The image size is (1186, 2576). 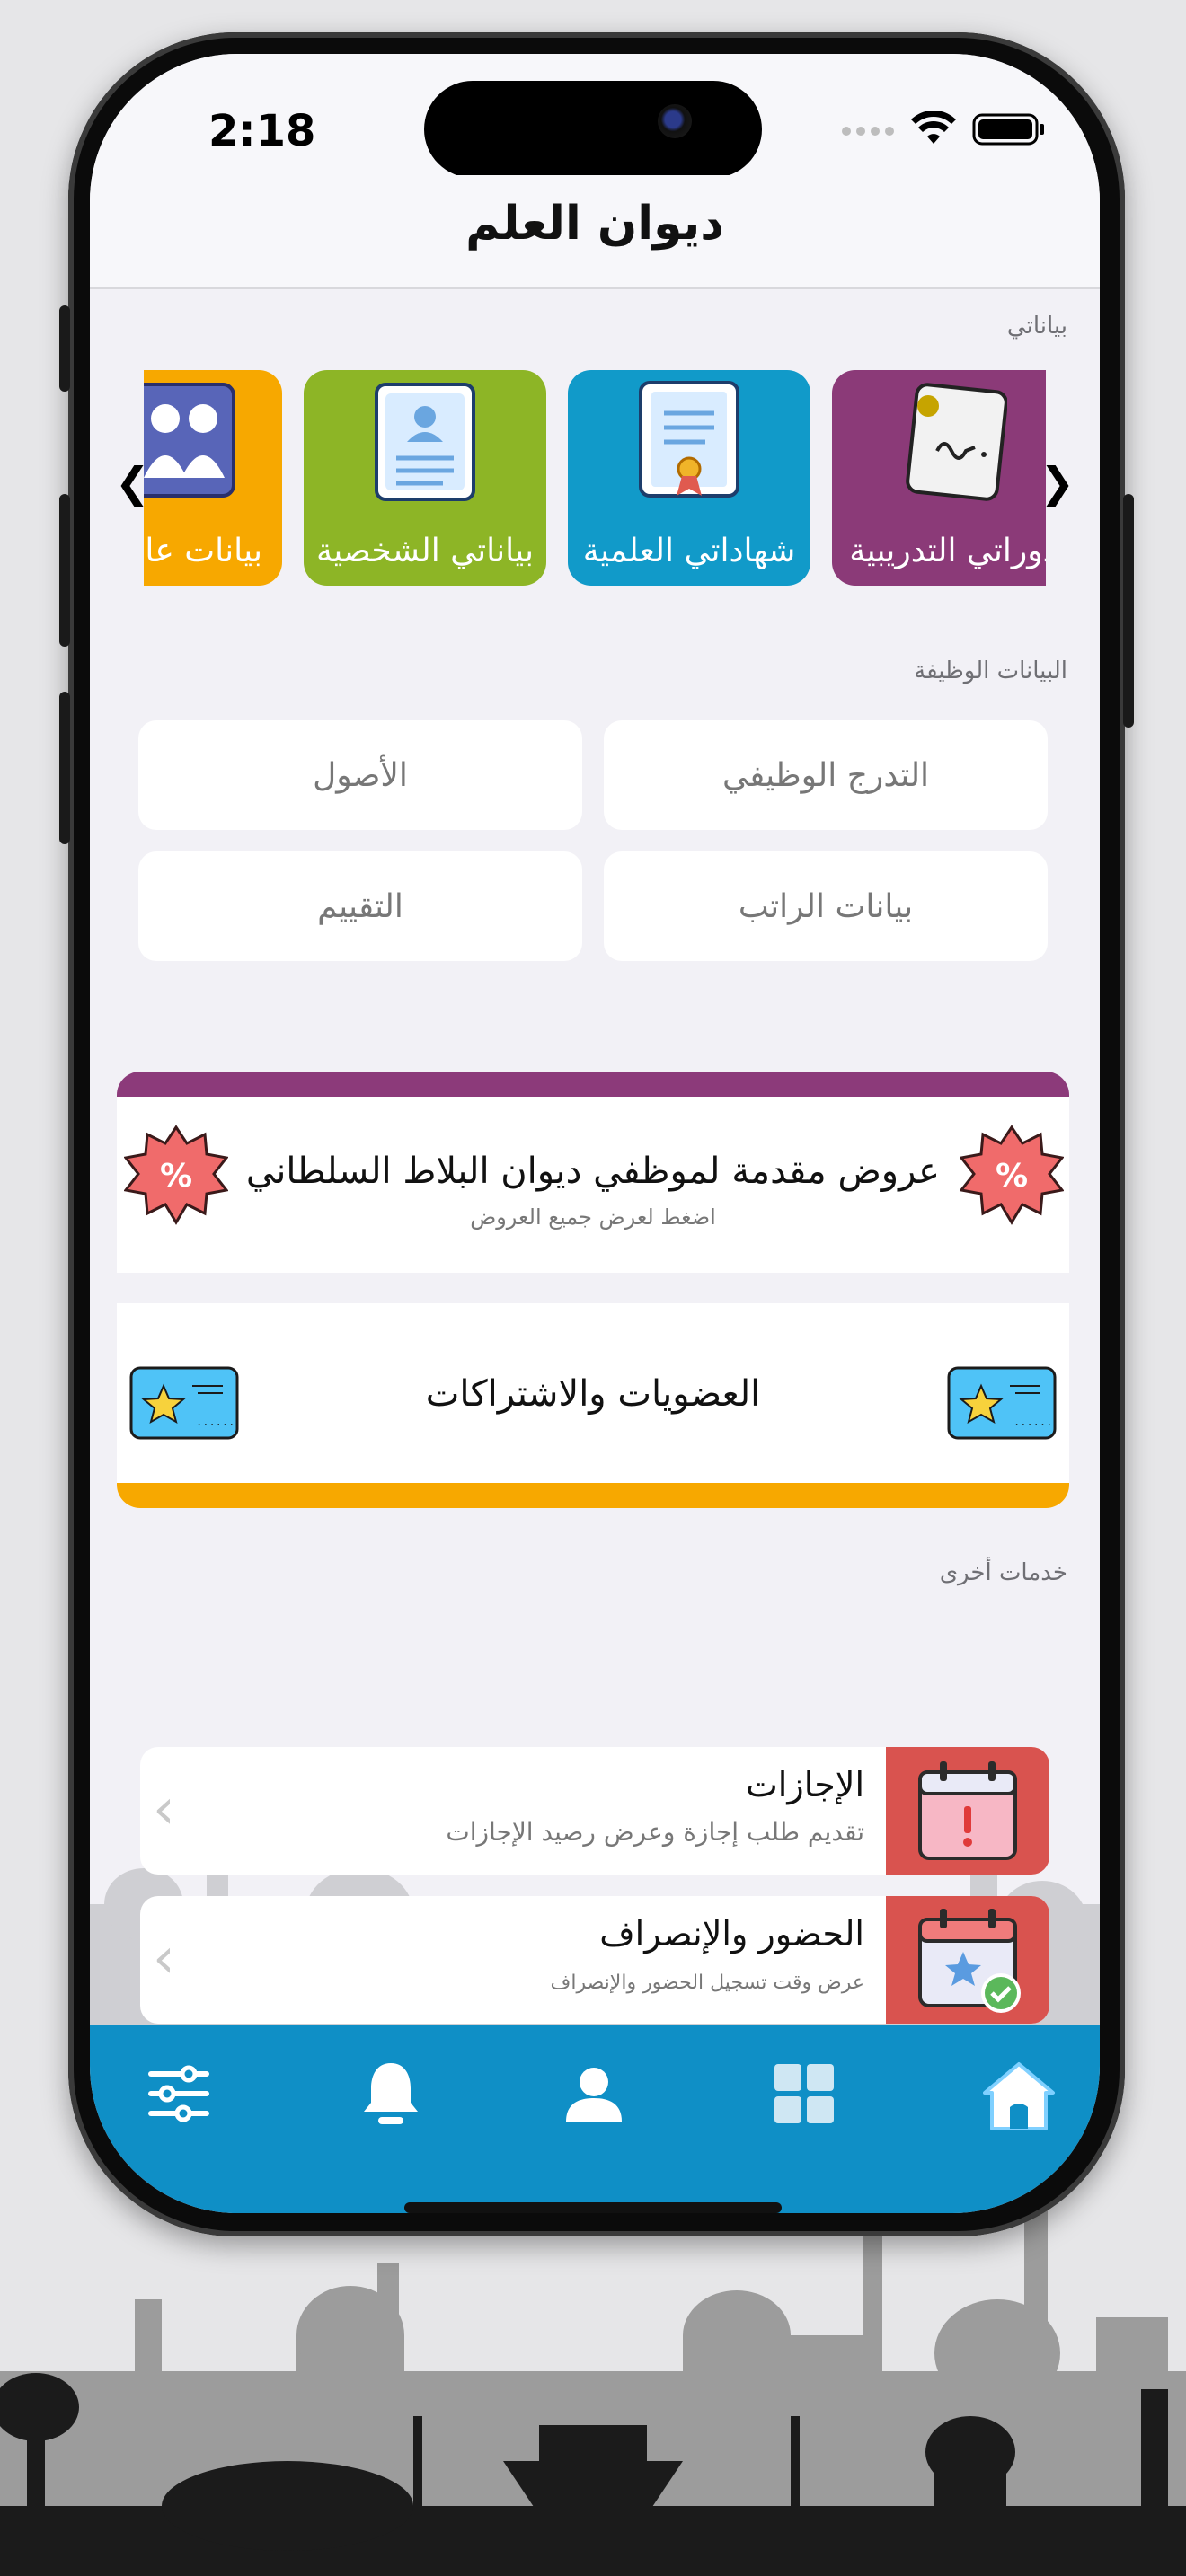 What do you see at coordinates (689, 551) in the screenshot?
I see `card-label: شهاداتي العلمية` at bounding box center [689, 551].